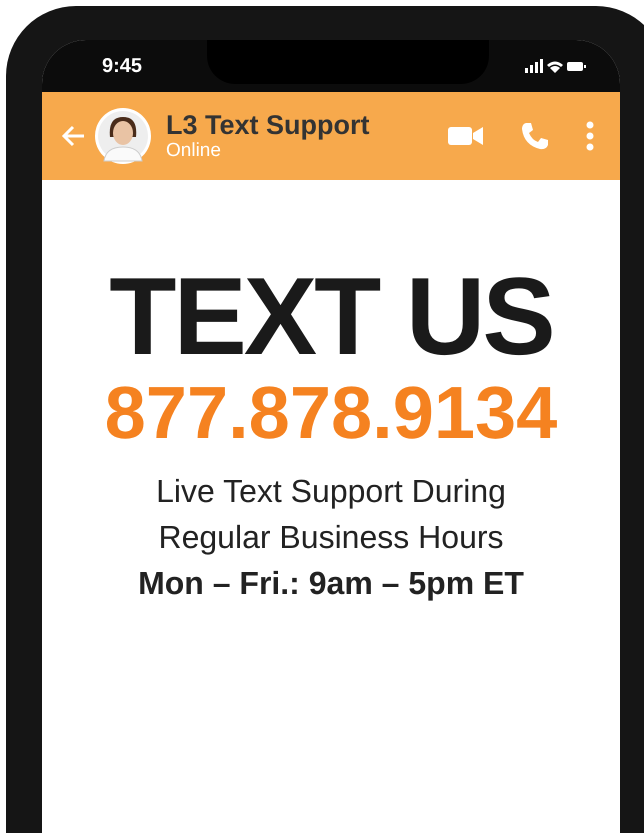 The height and width of the screenshot is (833, 644). Describe the element at coordinates (331, 413) in the screenshot. I see `phone-number: 877.878.9134` at that location.